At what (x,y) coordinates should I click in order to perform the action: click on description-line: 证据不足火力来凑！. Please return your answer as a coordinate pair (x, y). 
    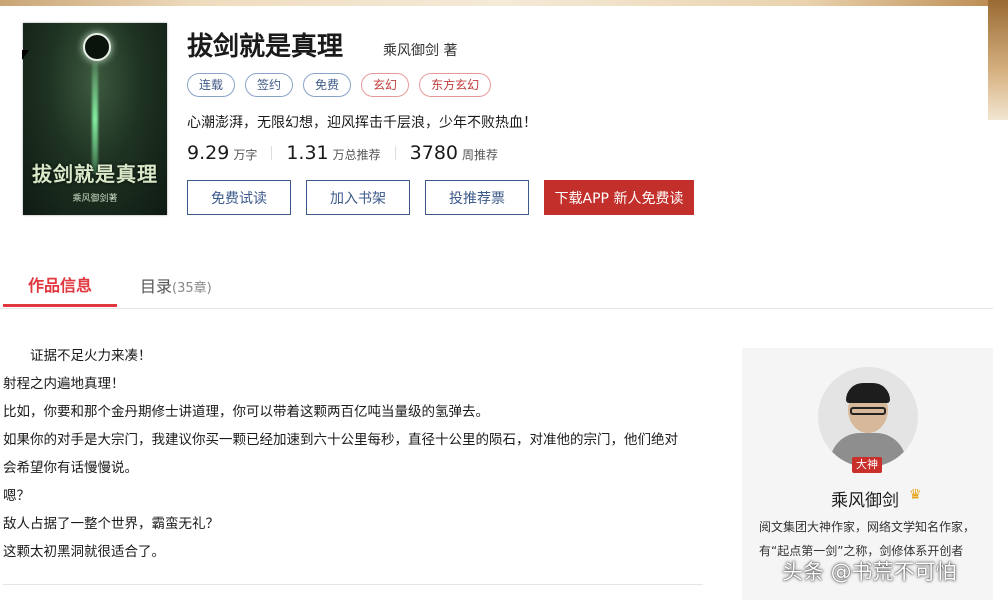
    Looking at the image, I should click on (91, 356).